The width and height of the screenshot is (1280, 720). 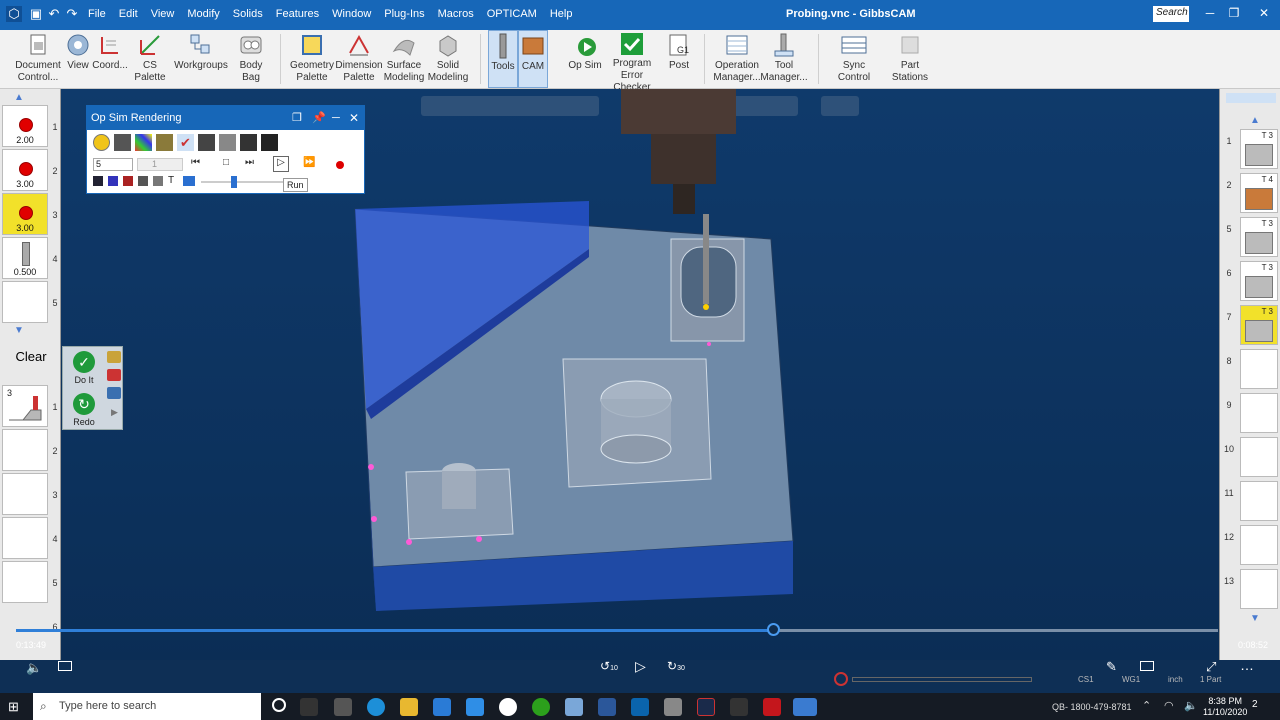 I want to click on fast-forward-icon: ⏩, so click(x=309, y=162).